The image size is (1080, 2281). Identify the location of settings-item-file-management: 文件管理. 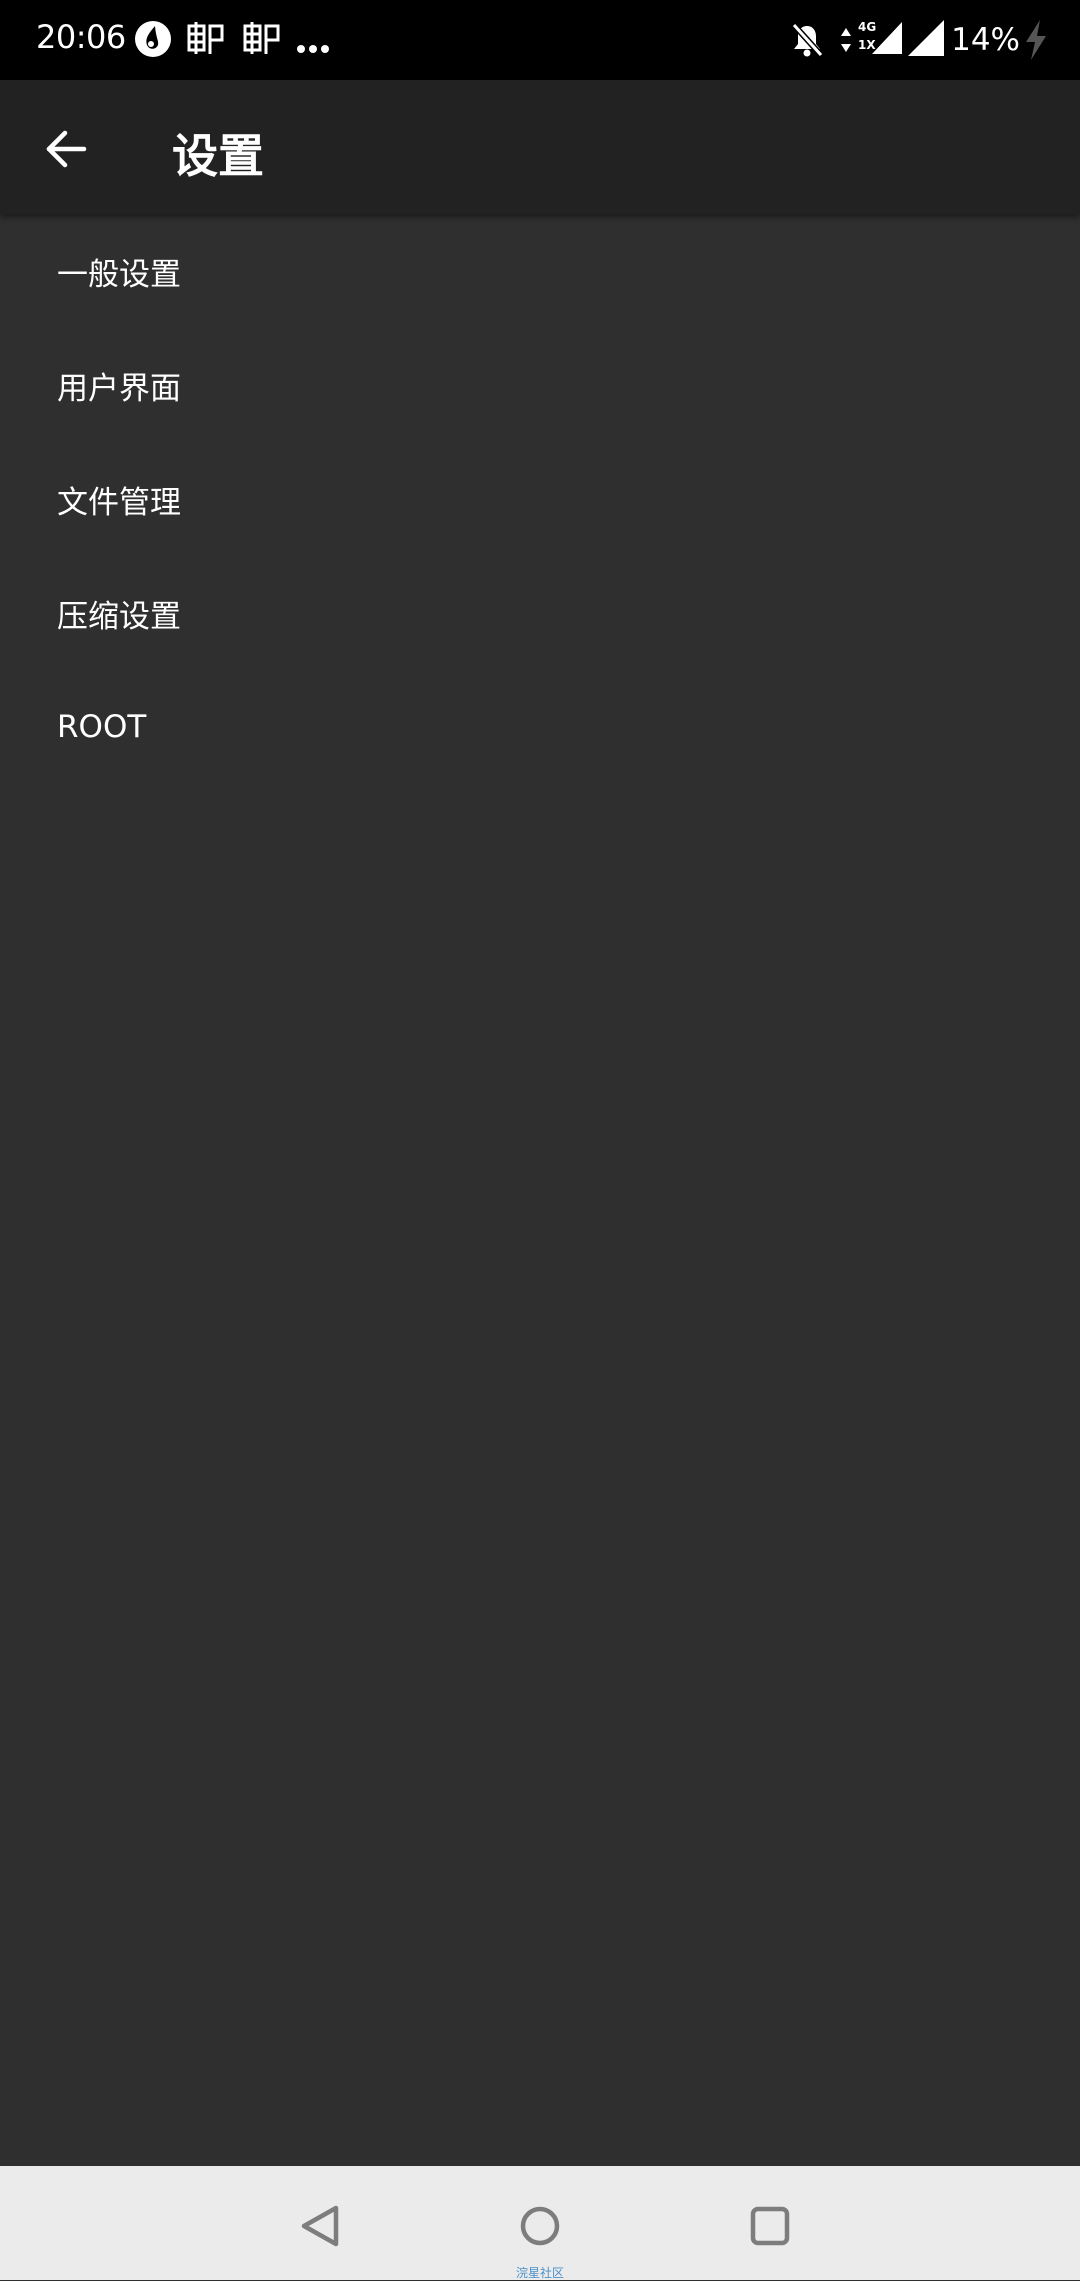
(540, 499).